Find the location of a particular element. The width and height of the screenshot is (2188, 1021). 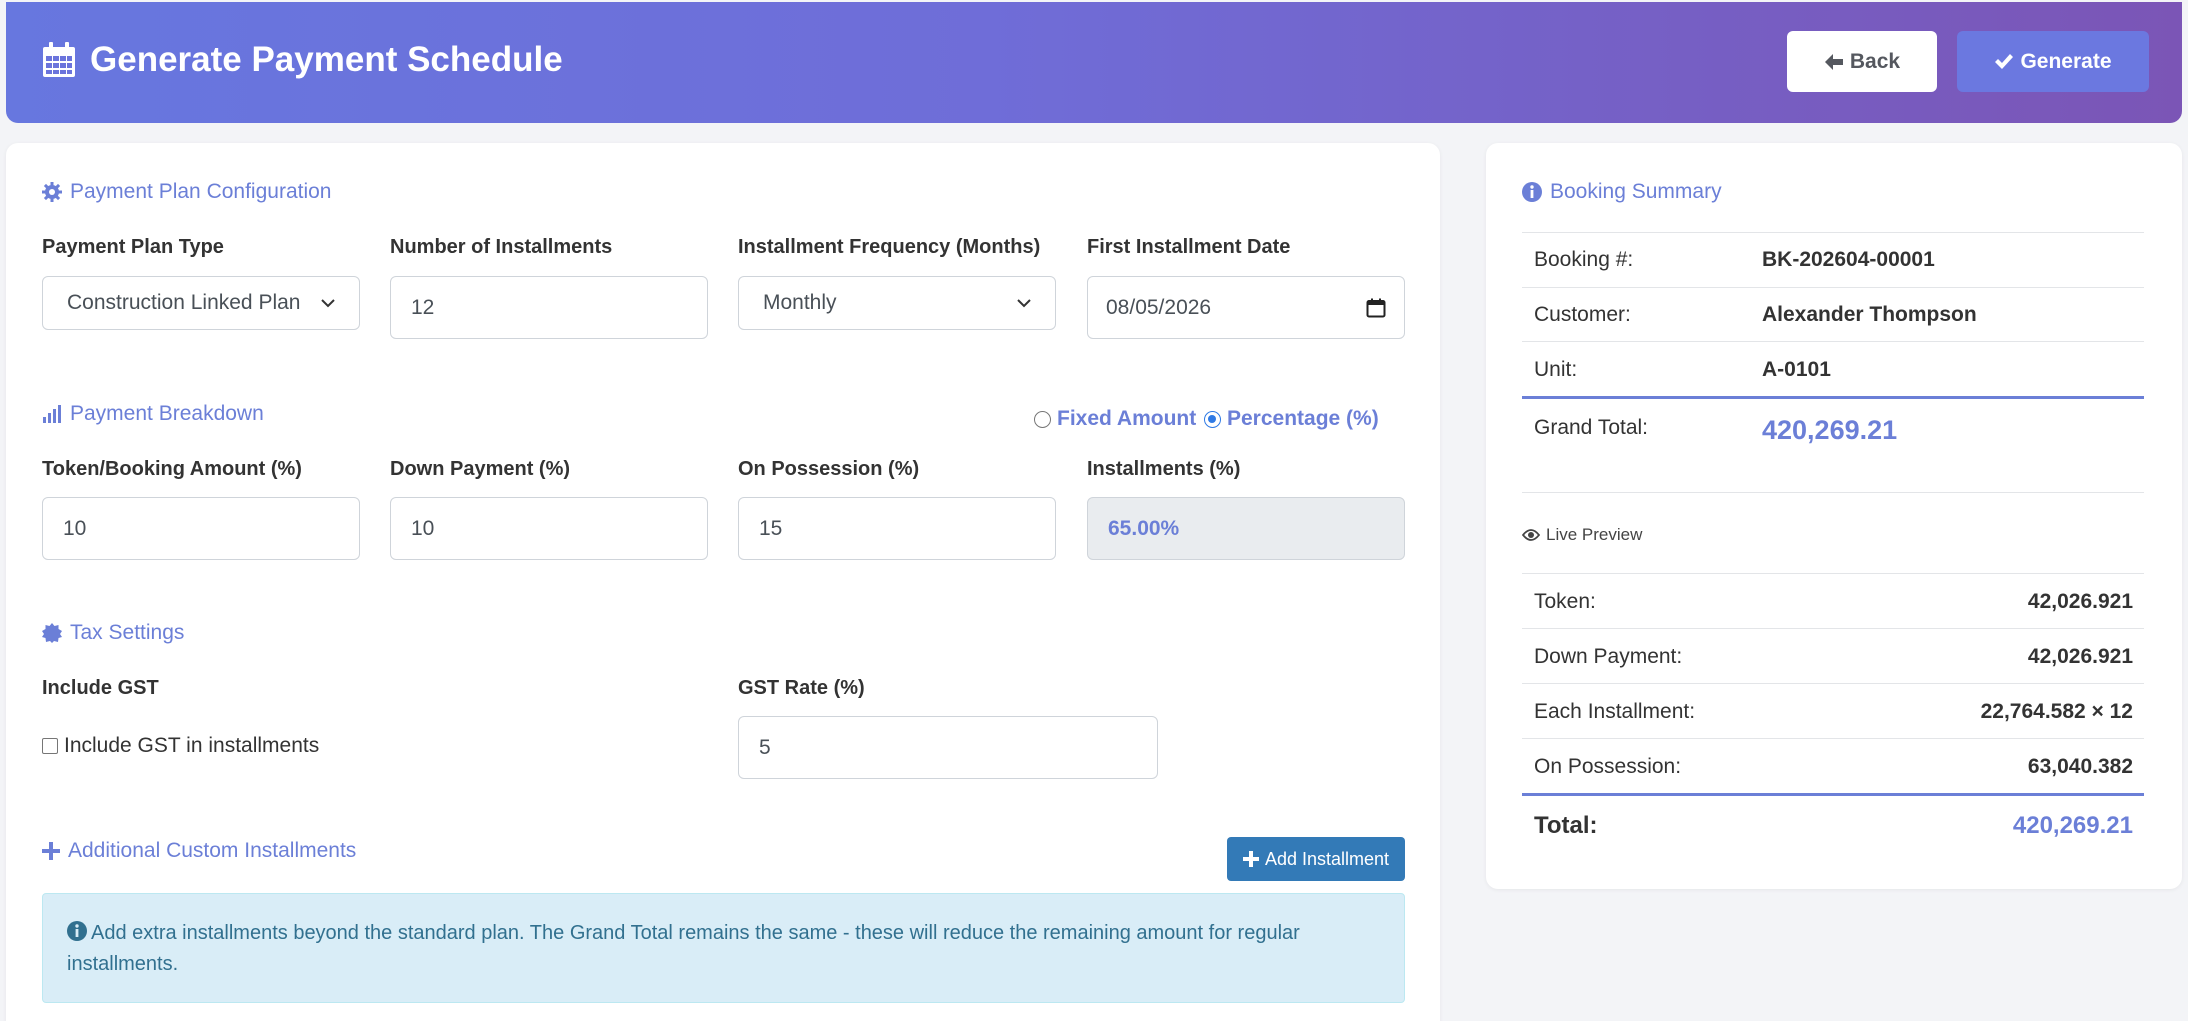

fixed-amount-radio: Fixed Amount is located at coordinates (1115, 419).